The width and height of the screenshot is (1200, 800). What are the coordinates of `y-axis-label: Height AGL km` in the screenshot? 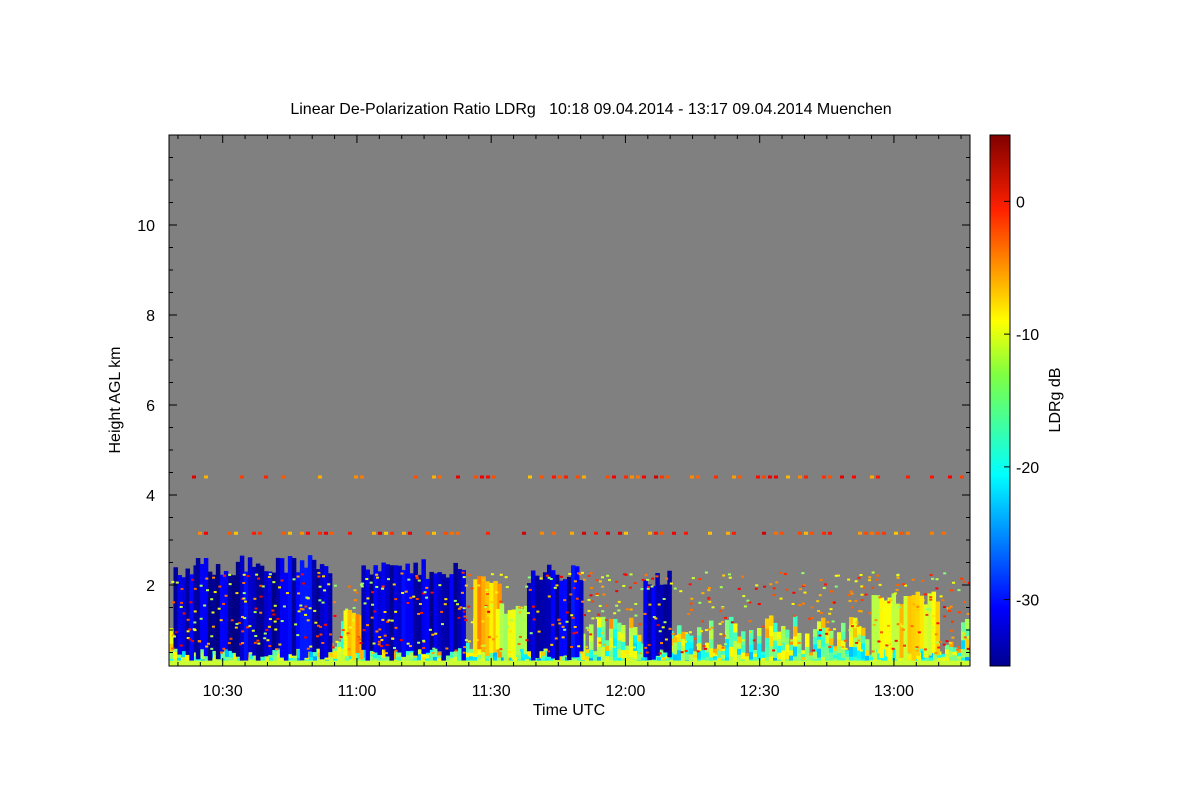 It's located at (115, 399).